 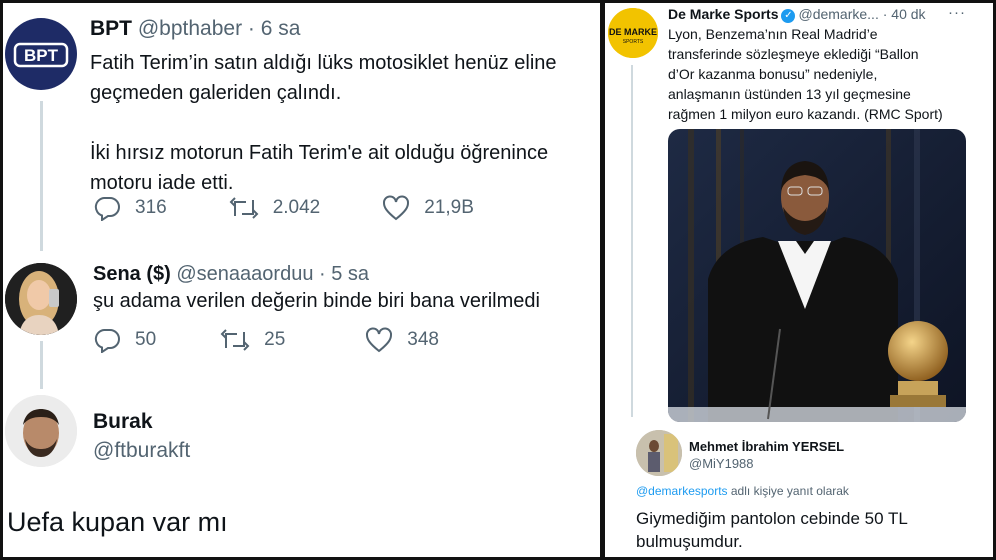 What do you see at coordinates (423, 339) in the screenshot?
I see `like-count: 348` at bounding box center [423, 339].